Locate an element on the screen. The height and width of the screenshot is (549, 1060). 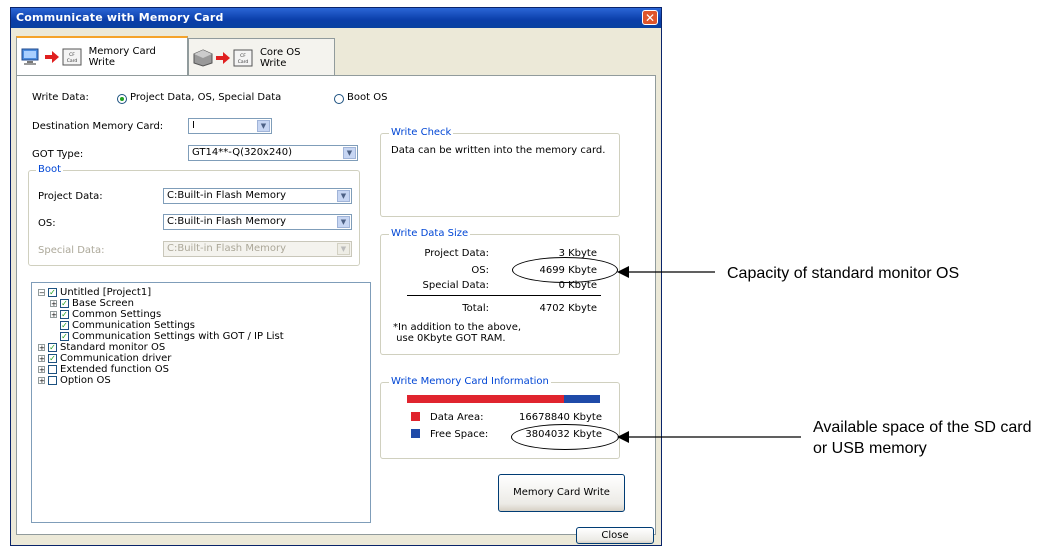
tree-item-label: Common Settings is located at coordinates (117, 314).